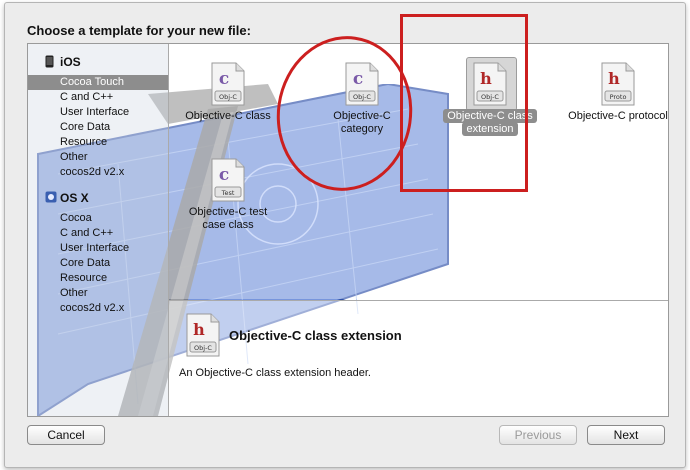 The height and width of the screenshot is (470, 690). I want to click on file-icon-tag: Proto, so click(618, 97).